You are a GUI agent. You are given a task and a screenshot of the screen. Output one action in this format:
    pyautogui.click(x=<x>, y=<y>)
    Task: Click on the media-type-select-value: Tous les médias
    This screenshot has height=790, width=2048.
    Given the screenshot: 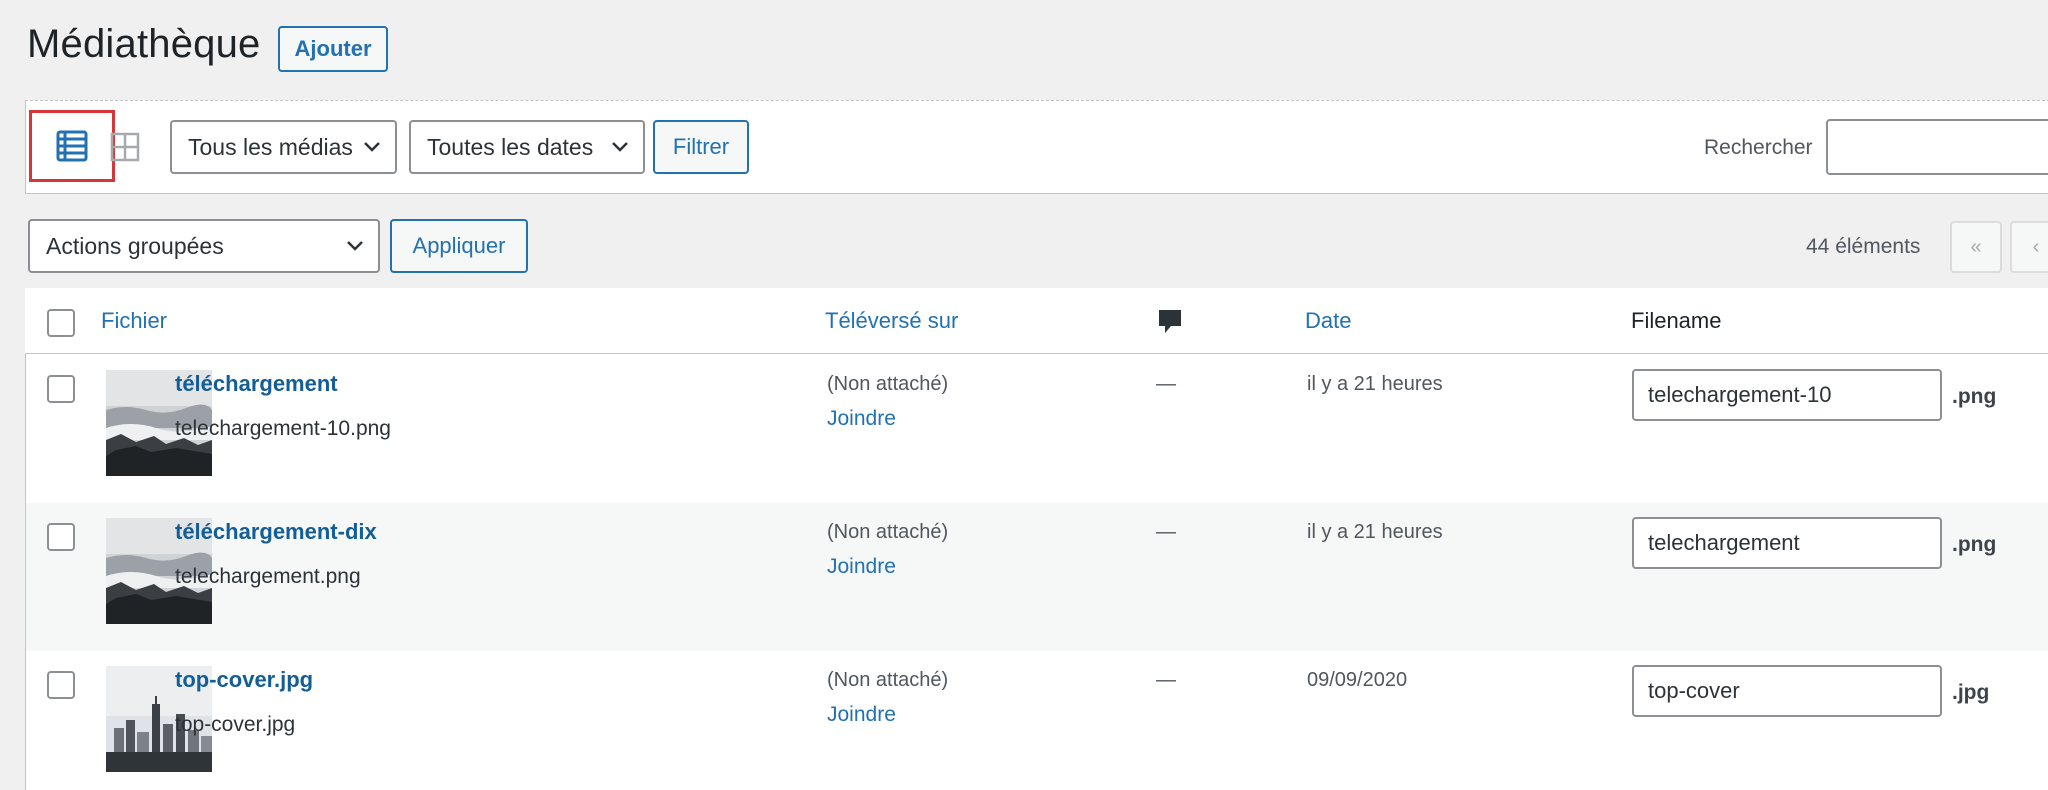 What is the action you would take?
    pyautogui.click(x=270, y=146)
    